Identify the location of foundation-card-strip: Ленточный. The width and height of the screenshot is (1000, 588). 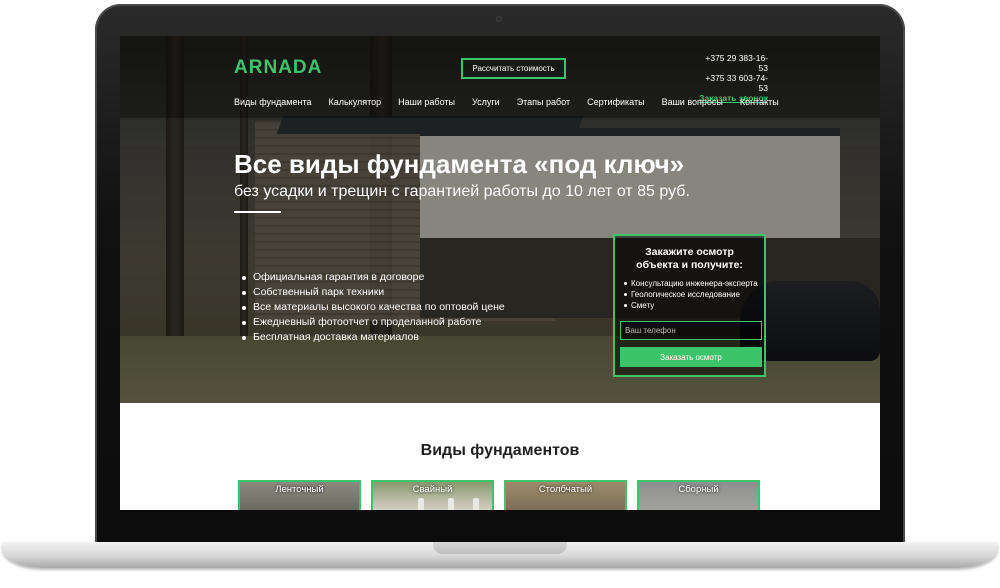
(299, 495).